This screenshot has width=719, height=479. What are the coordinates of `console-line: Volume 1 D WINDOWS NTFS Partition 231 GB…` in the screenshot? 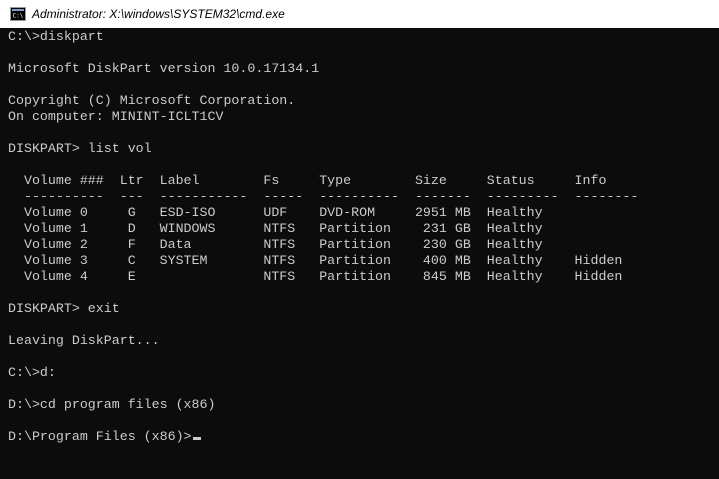 It's located at (362, 229).